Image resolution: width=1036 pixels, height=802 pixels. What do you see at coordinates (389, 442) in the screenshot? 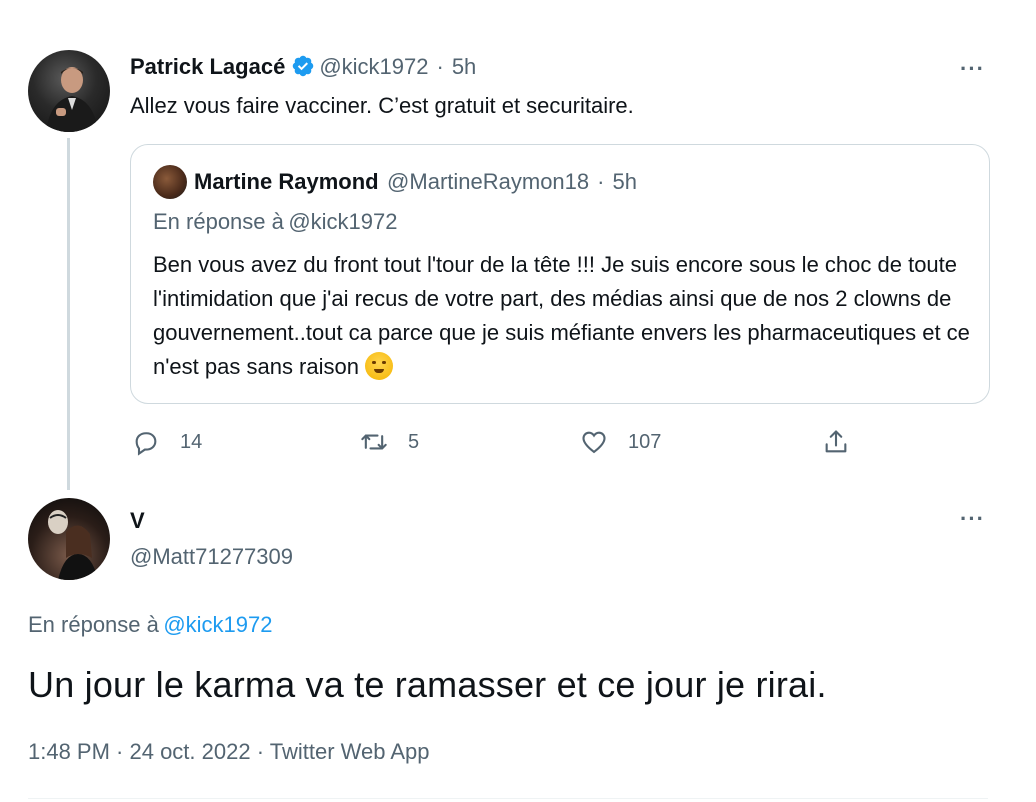
I see `retweet-button: 5` at bounding box center [389, 442].